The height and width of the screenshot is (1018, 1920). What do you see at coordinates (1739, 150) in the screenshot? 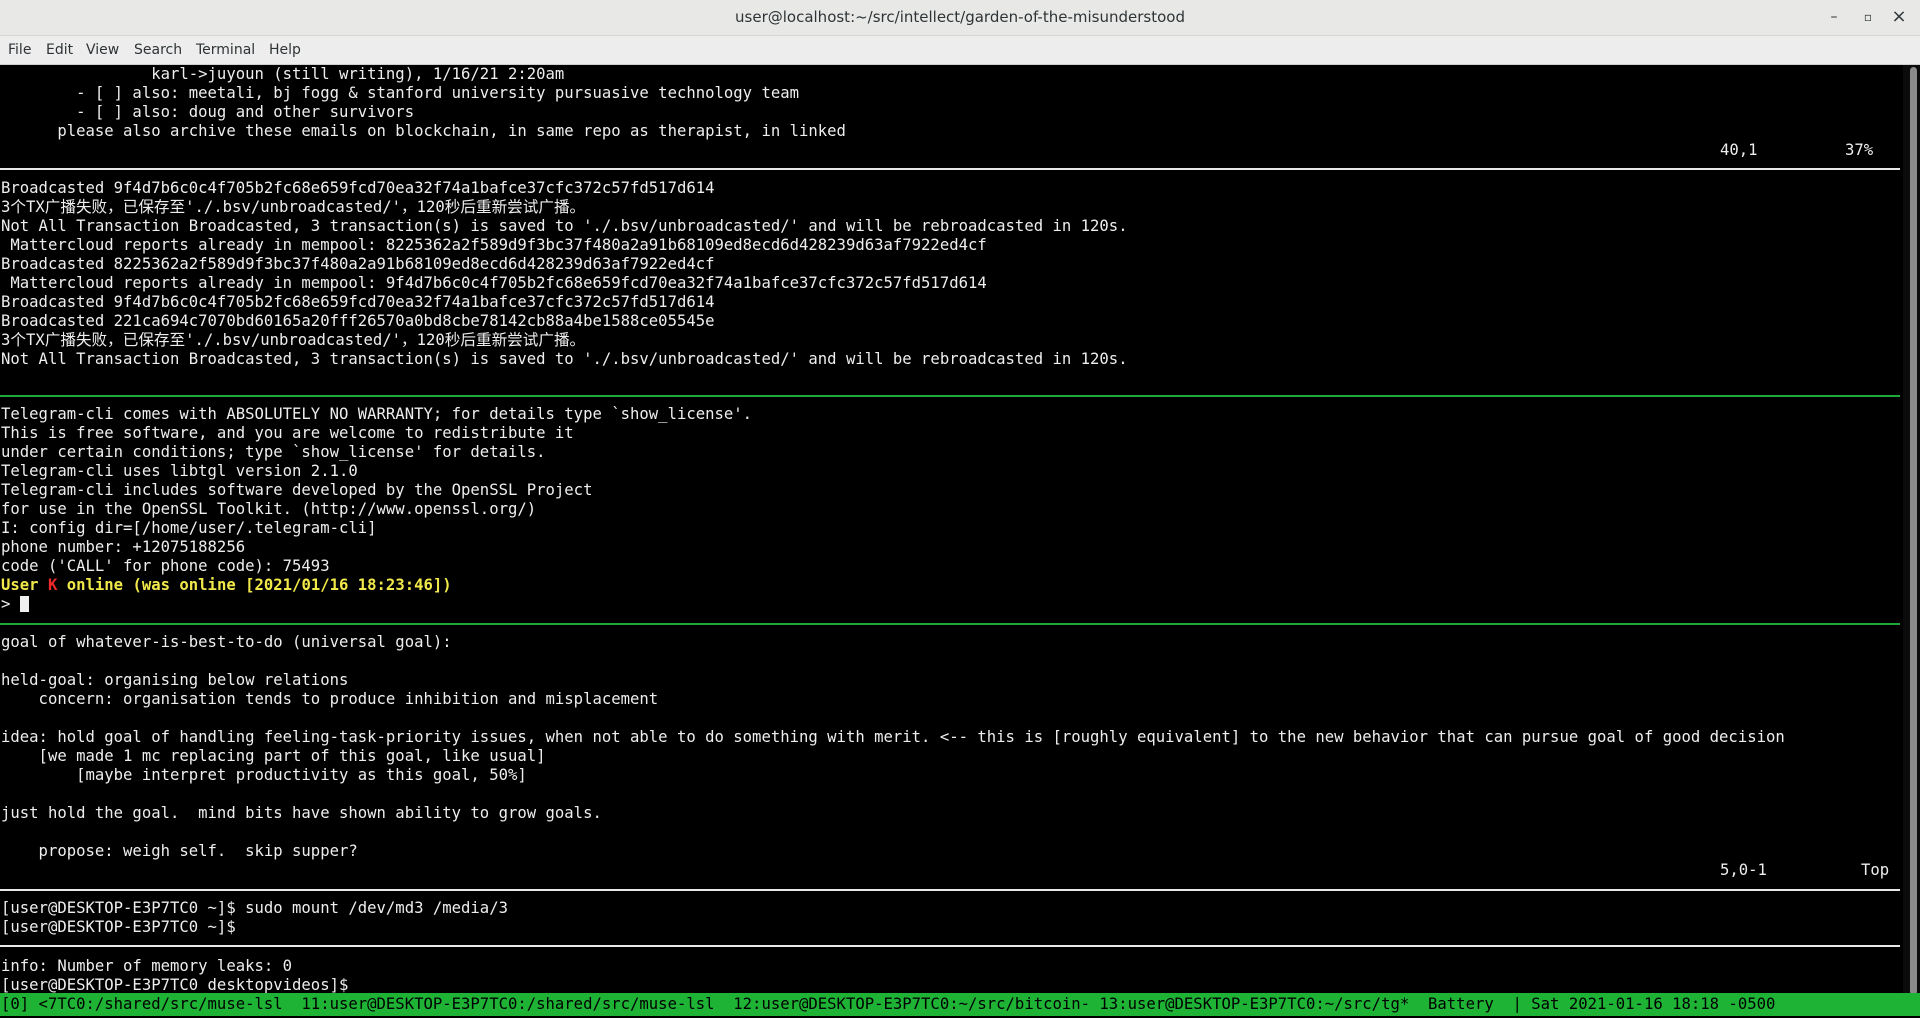
I see `vim-cursor-position: 40,1` at bounding box center [1739, 150].